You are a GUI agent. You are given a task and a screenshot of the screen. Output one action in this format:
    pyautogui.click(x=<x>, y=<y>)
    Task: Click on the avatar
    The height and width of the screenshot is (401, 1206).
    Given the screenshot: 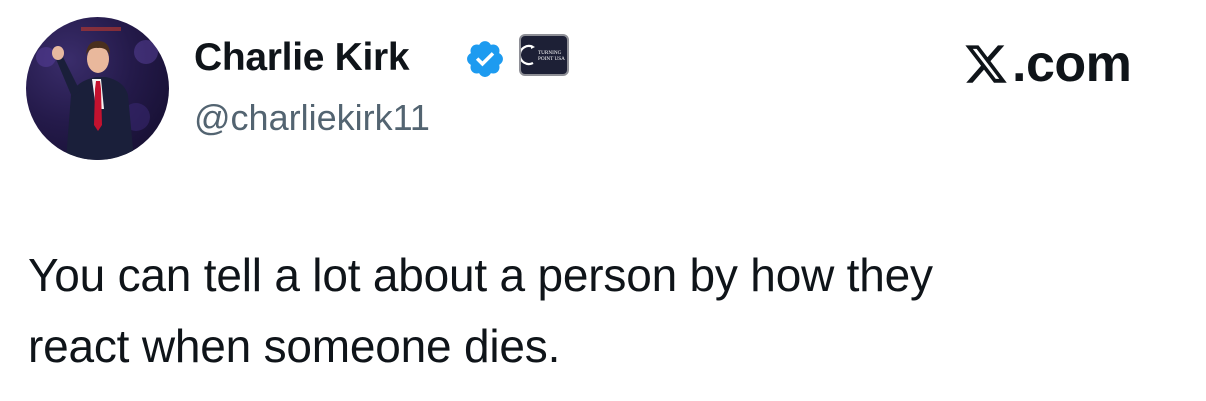 What is the action you would take?
    pyautogui.click(x=97, y=88)
    